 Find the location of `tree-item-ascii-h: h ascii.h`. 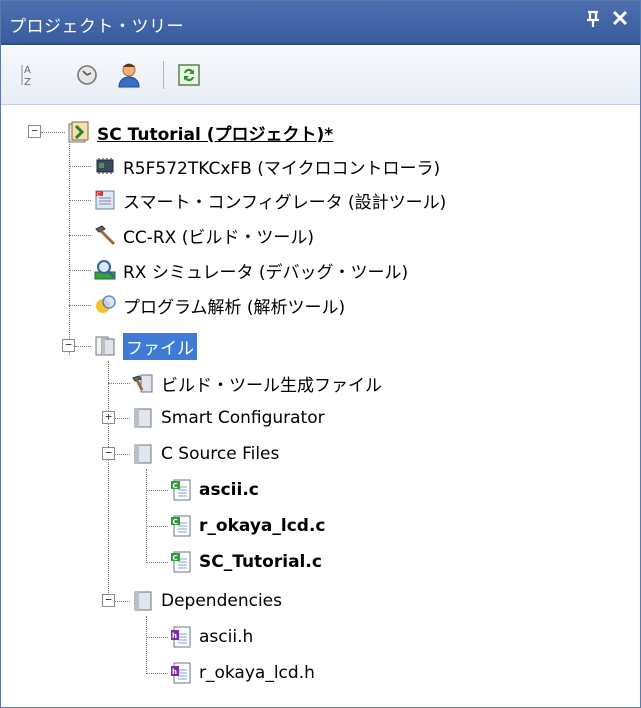

tree-item-ascii-h: h ascii.h is located at coordinates (211, 637).